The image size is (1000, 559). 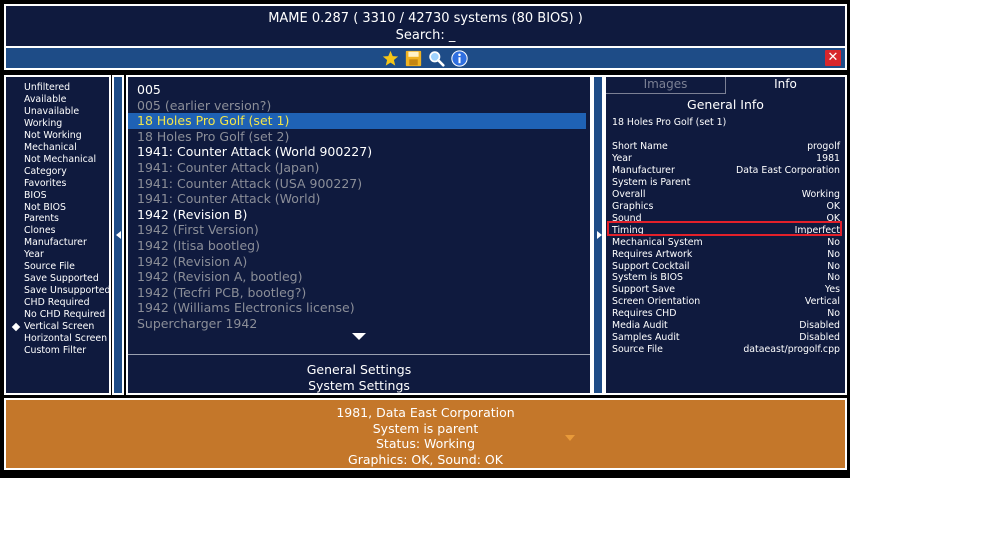 I want to click on filter-item: Not Mechanical, so click(x=57, y=160).